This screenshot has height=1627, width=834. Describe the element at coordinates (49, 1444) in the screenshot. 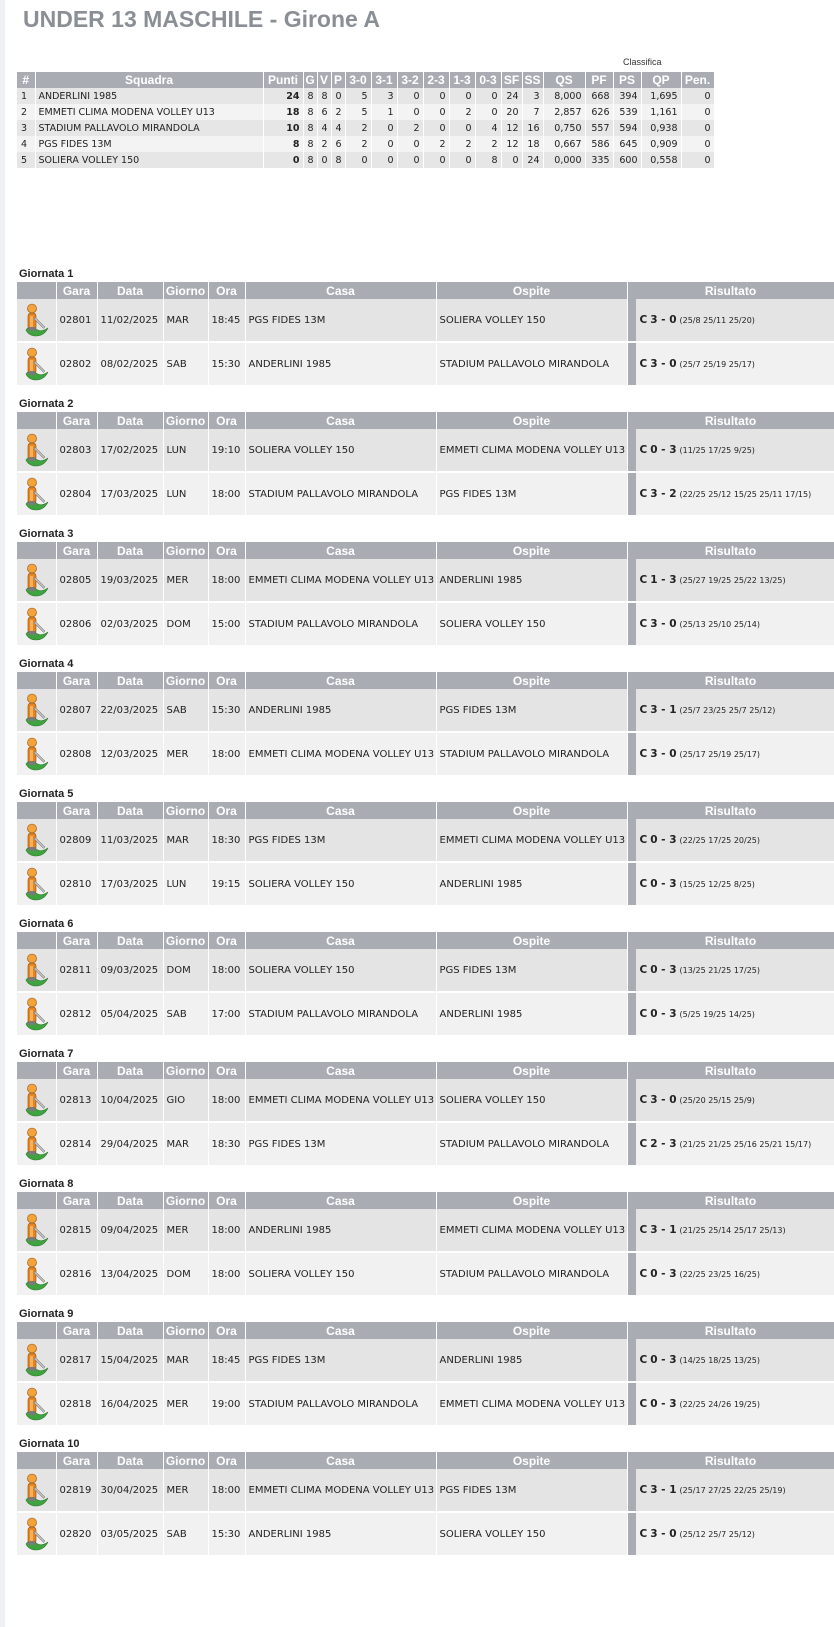

I see `round-title: Giornata 10` at that location.